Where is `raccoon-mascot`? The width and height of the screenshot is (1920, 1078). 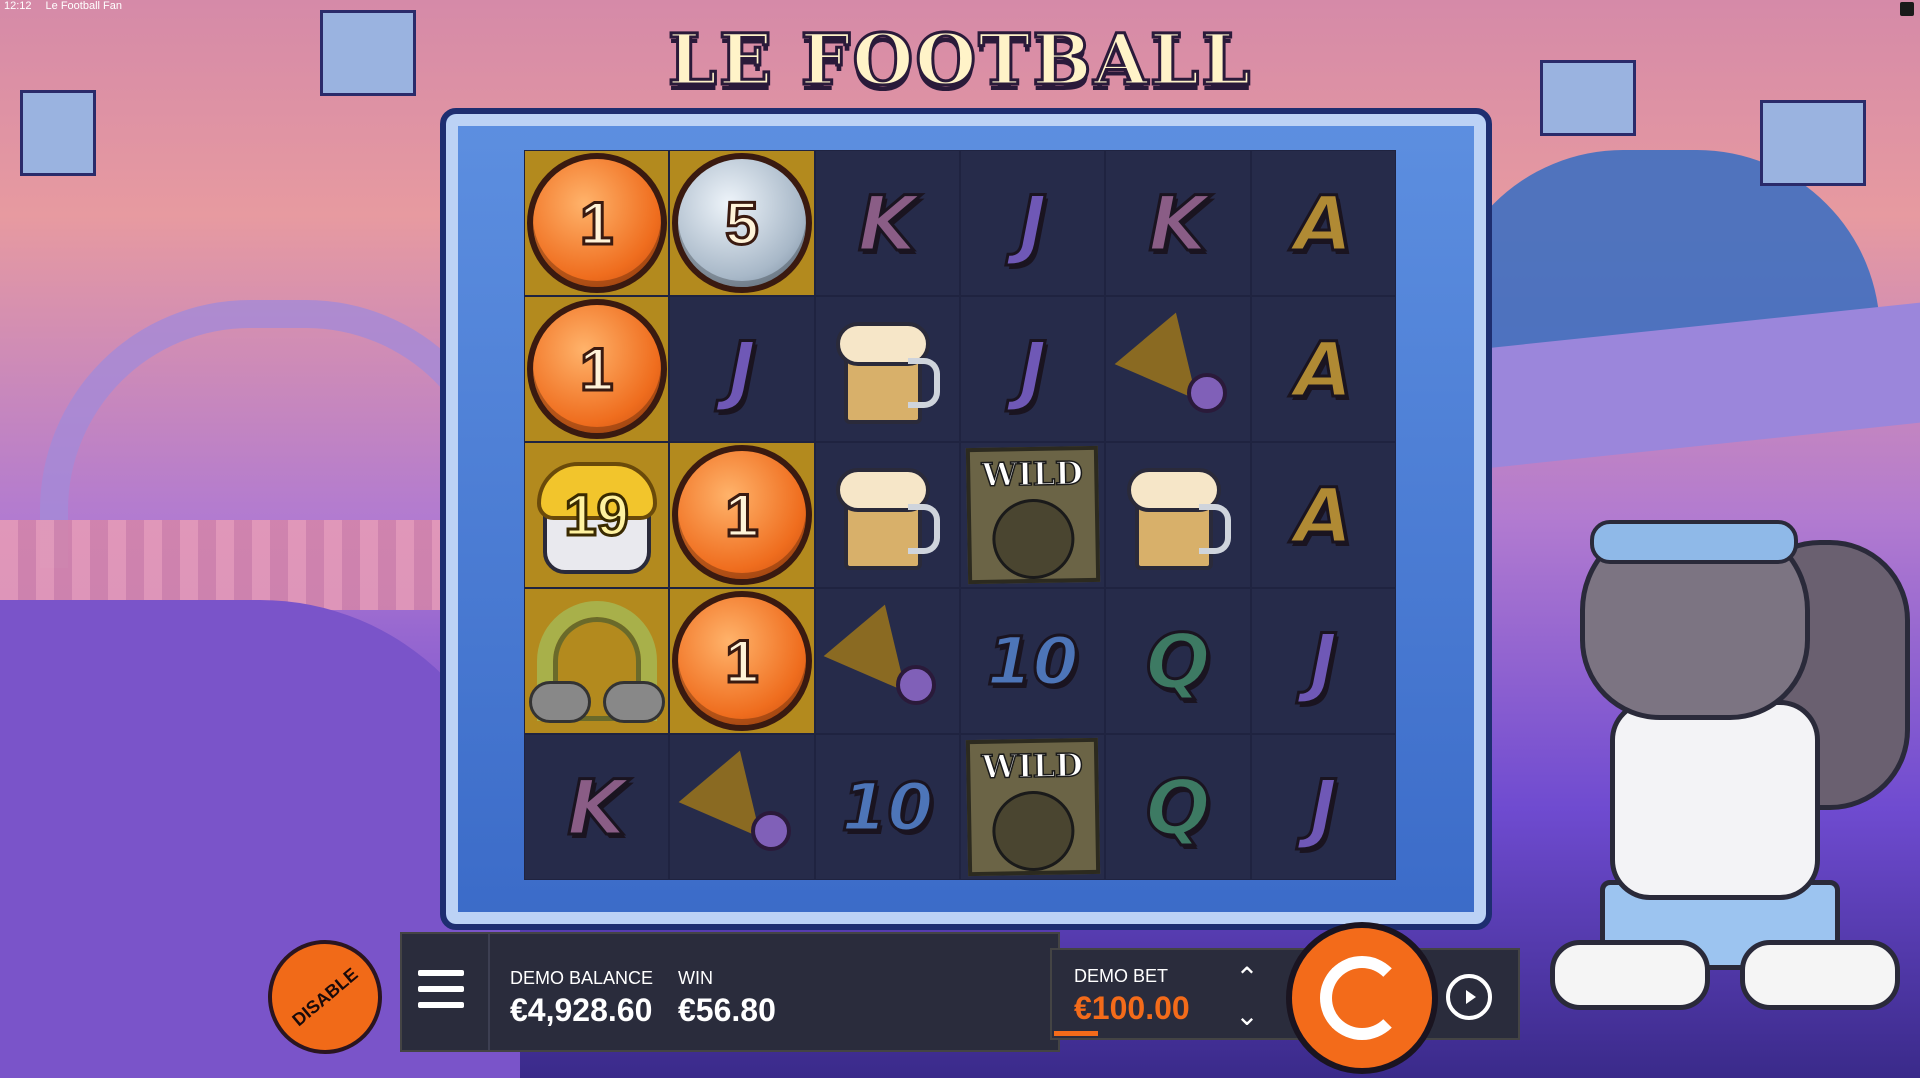
raccoon-mascot is located at coordinates (1730, 760).